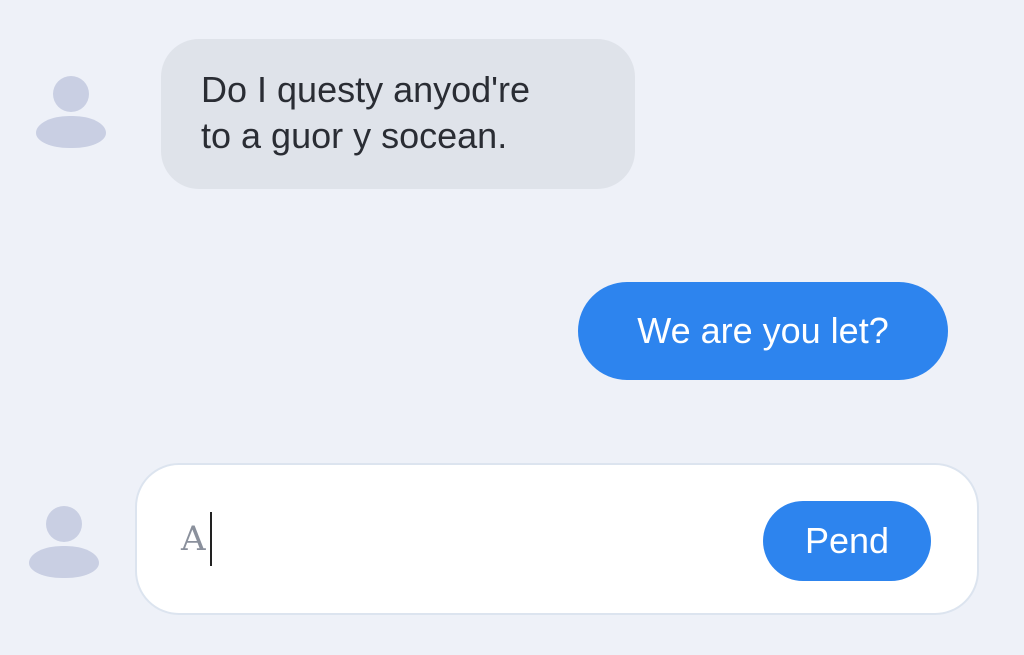 This screenshot has height=655, width=1024. What do you see at coordinates (366, 89) in the screenshot?
I see `incoming-message-line: Do I questy anyod're` at bounding box center [366, 89].